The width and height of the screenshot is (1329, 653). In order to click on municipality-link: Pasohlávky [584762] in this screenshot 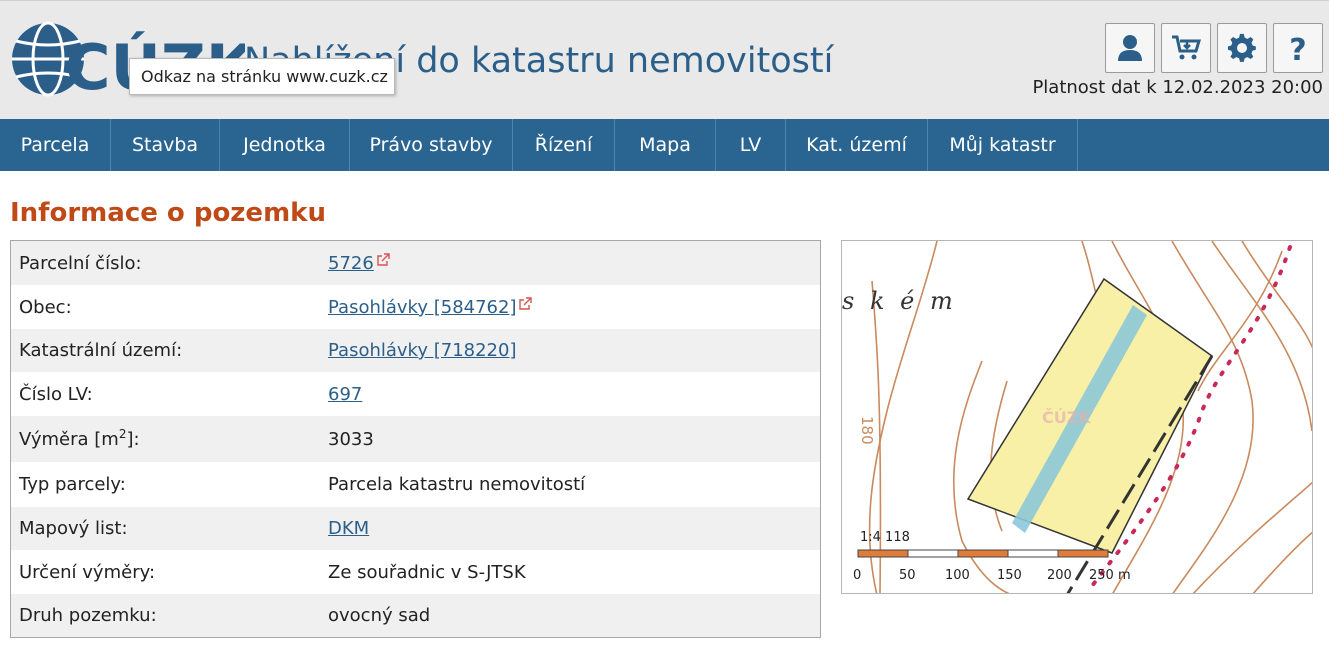, I will do `click(422, 307)`.